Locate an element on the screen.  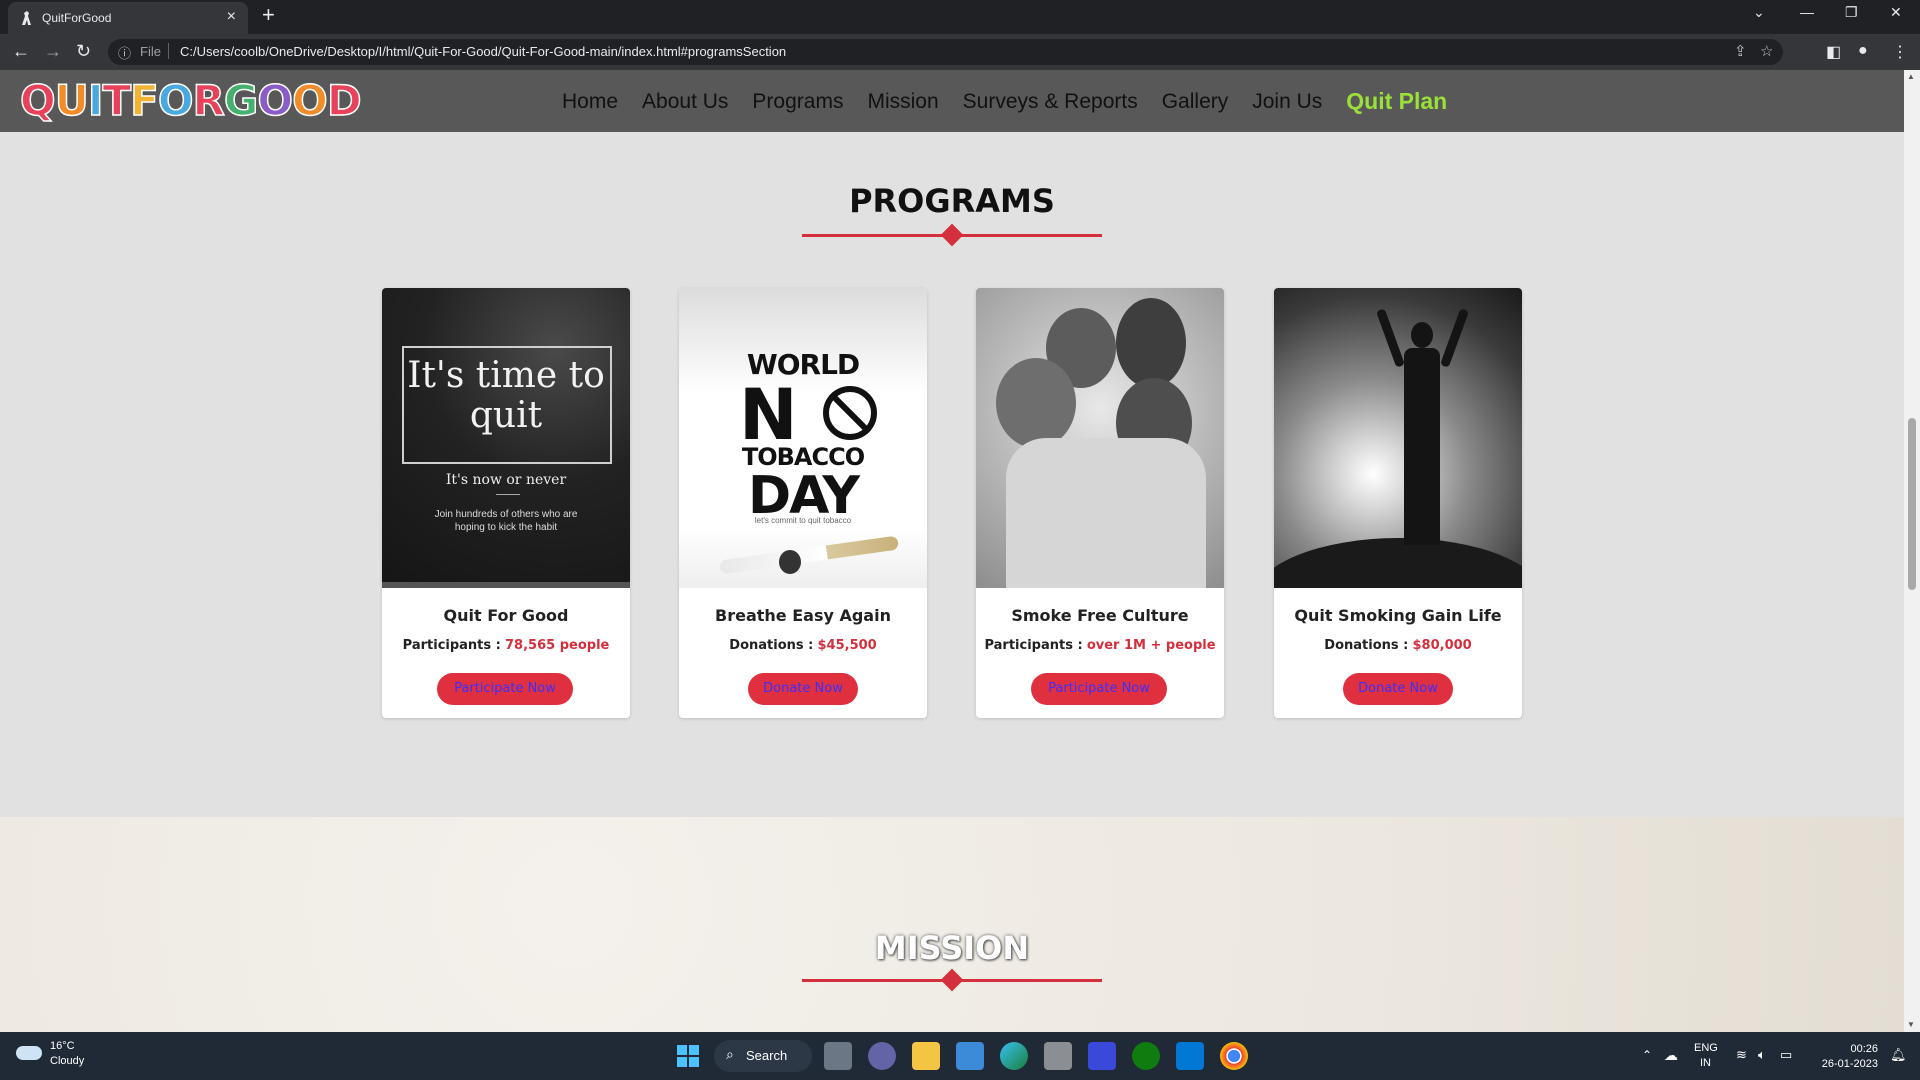
share-icon: ⇪ is located at coordinates (1740, 51).